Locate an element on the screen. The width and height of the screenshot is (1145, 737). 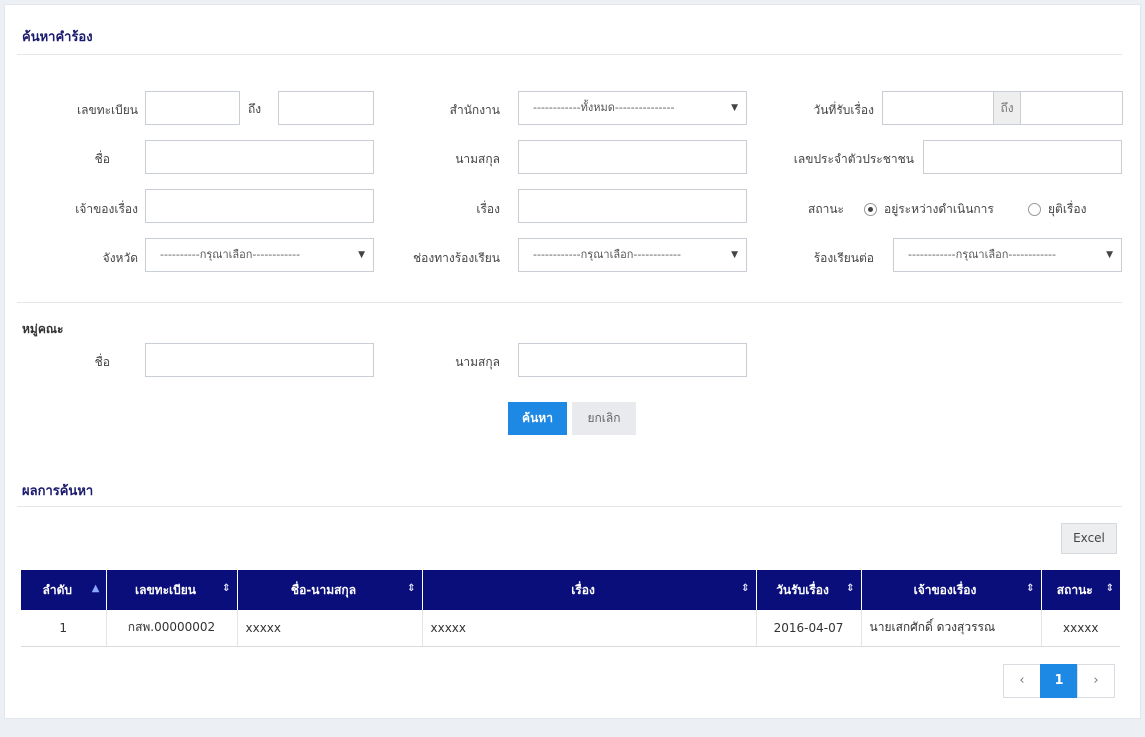
status-closed-radio: ยุติเรื่อง is located at coordinates (1057, 209).